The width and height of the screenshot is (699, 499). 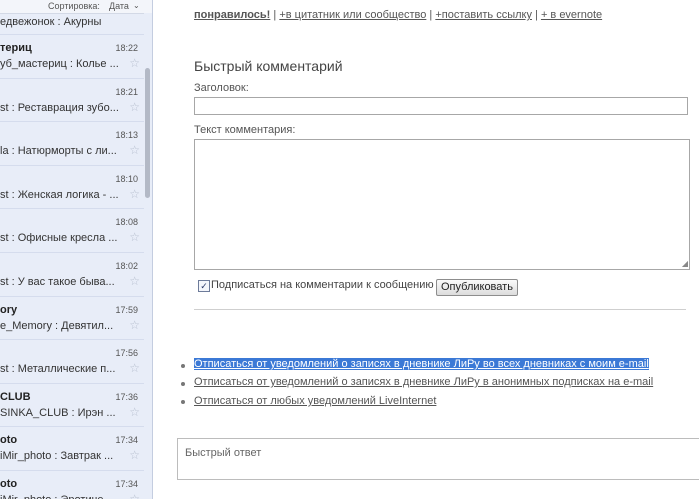 What do you see at coordinates (15, 396) in the screenshot?
I see `sender-name: CLUB` at bounding box center [15, 396].